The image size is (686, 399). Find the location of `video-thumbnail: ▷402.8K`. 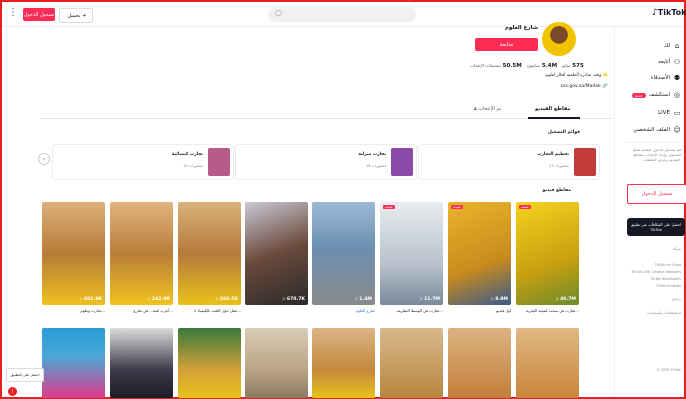

video-thumbnail: ▷402.8K is located at coordinates (73, 253).